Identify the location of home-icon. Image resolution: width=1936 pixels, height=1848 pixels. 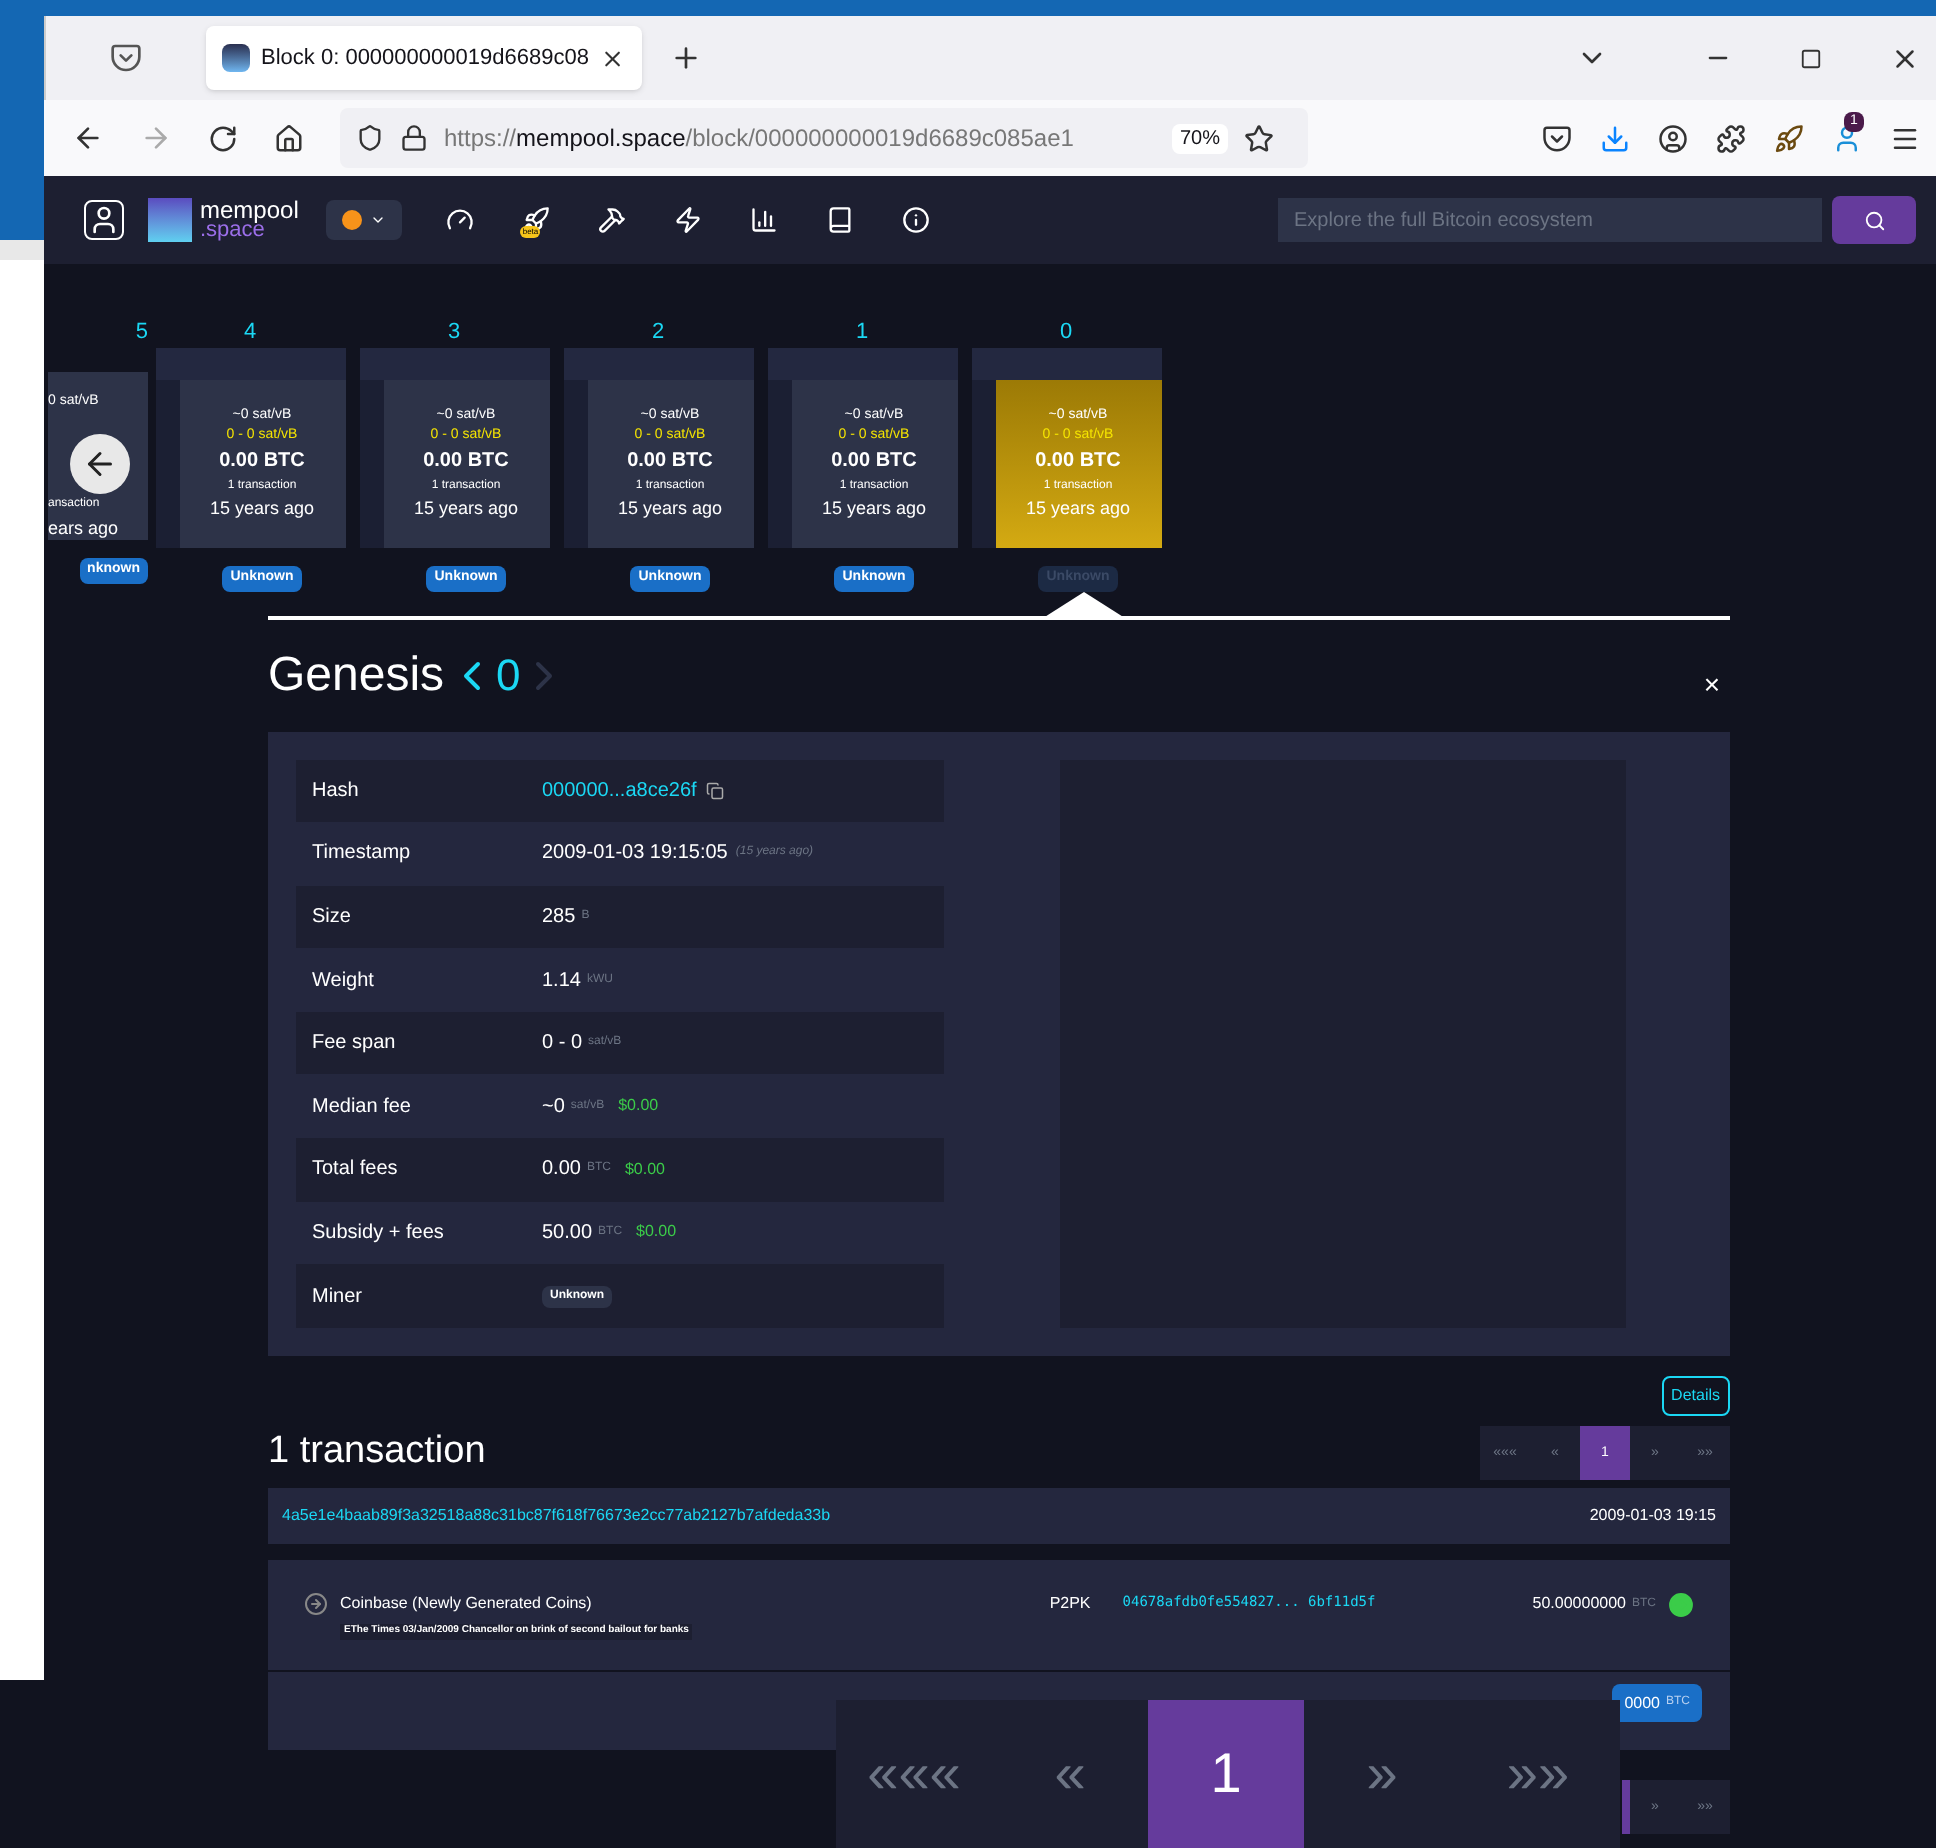
(289, 138).